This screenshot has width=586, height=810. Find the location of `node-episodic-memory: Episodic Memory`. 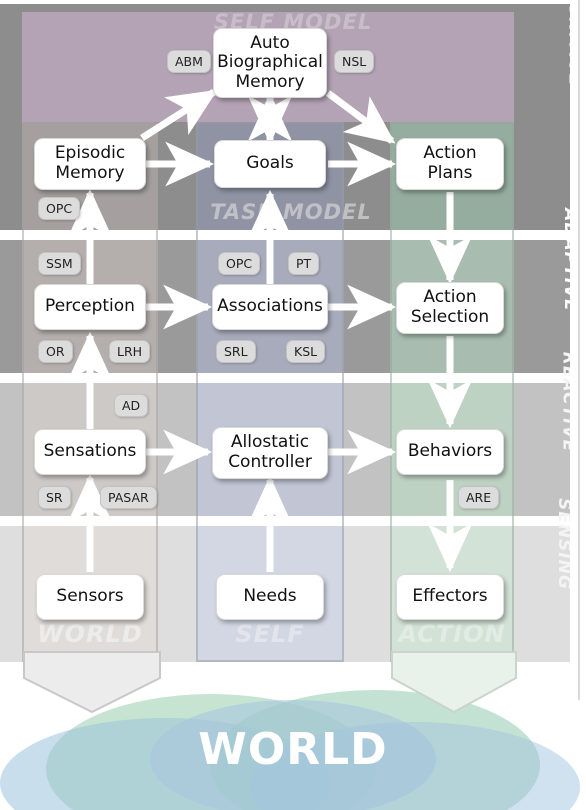

node-episodic-memory: Episodic Memory is located at coordinates (90, 164).